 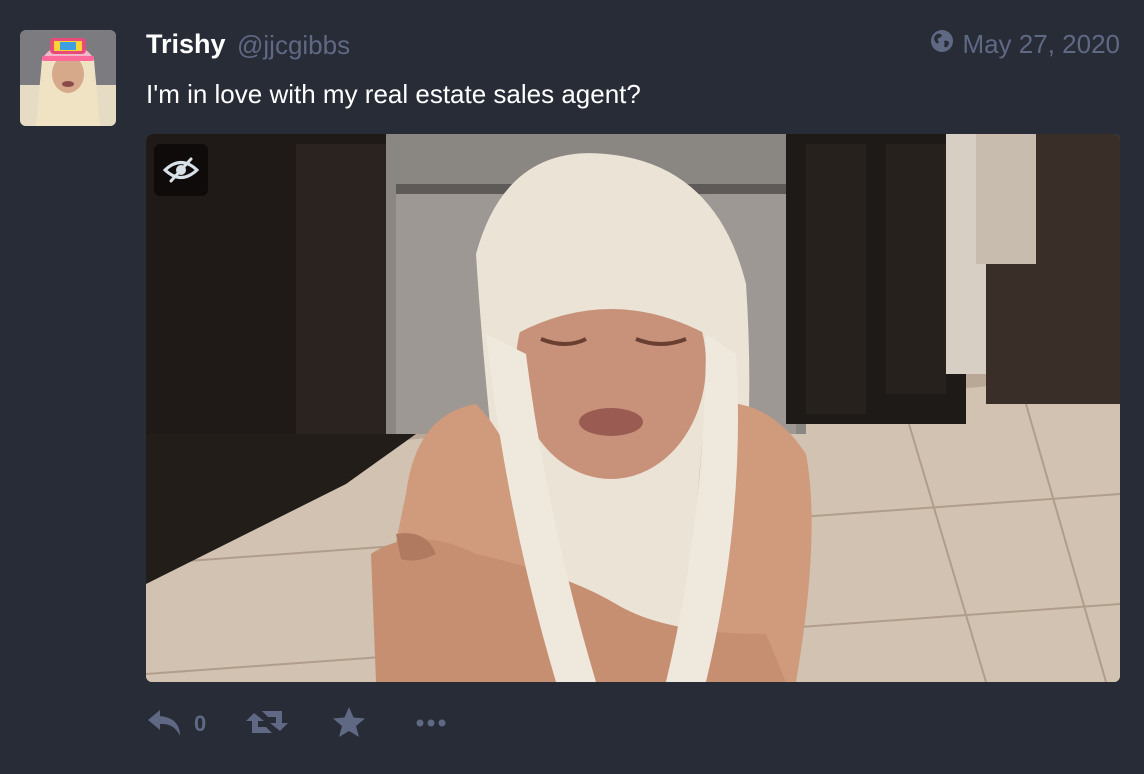 I want to click on reply-button: 0, so click(x=196, y=724).